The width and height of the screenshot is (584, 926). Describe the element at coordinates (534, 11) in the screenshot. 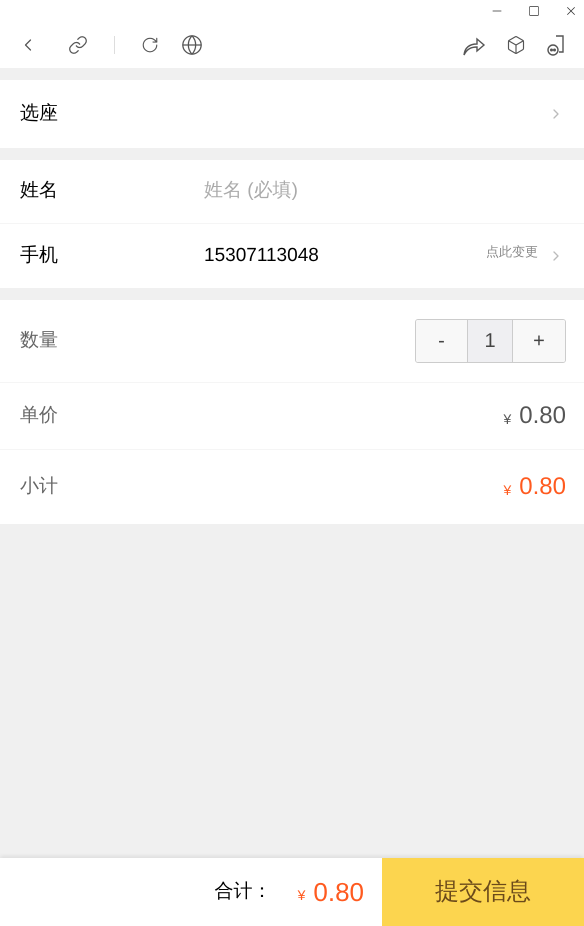

I see `maximize-icon` at that location.